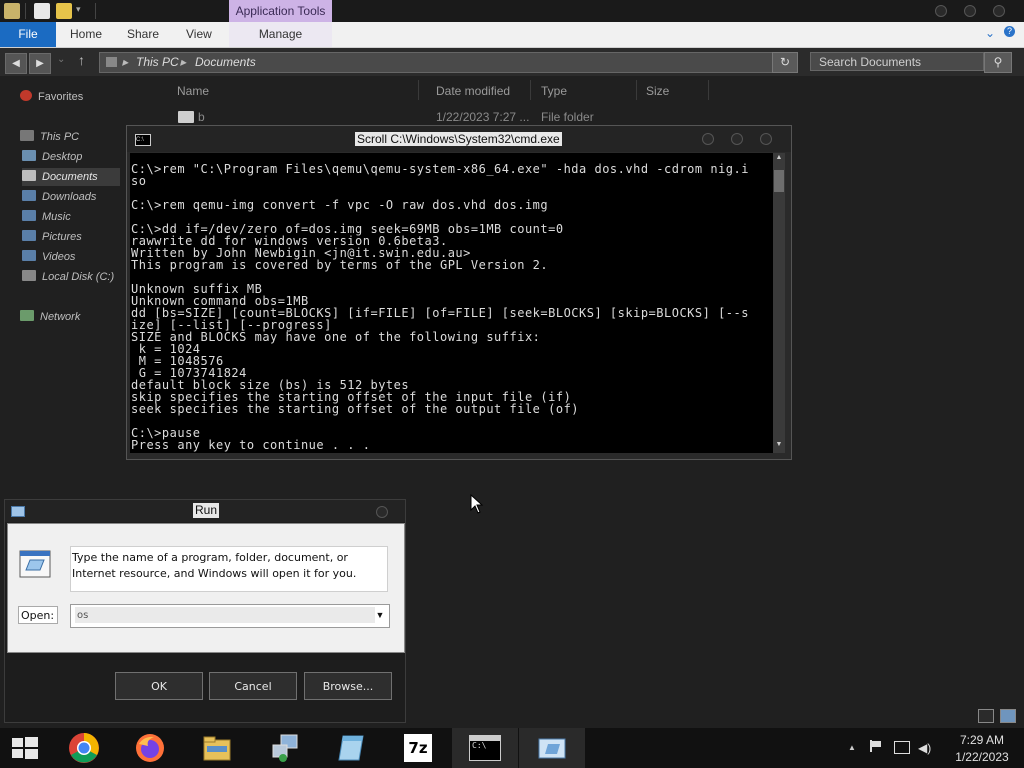 This screenshot has width=1024, height=768. I want to click on nav-favorites: Favorites, so click(51, 97).